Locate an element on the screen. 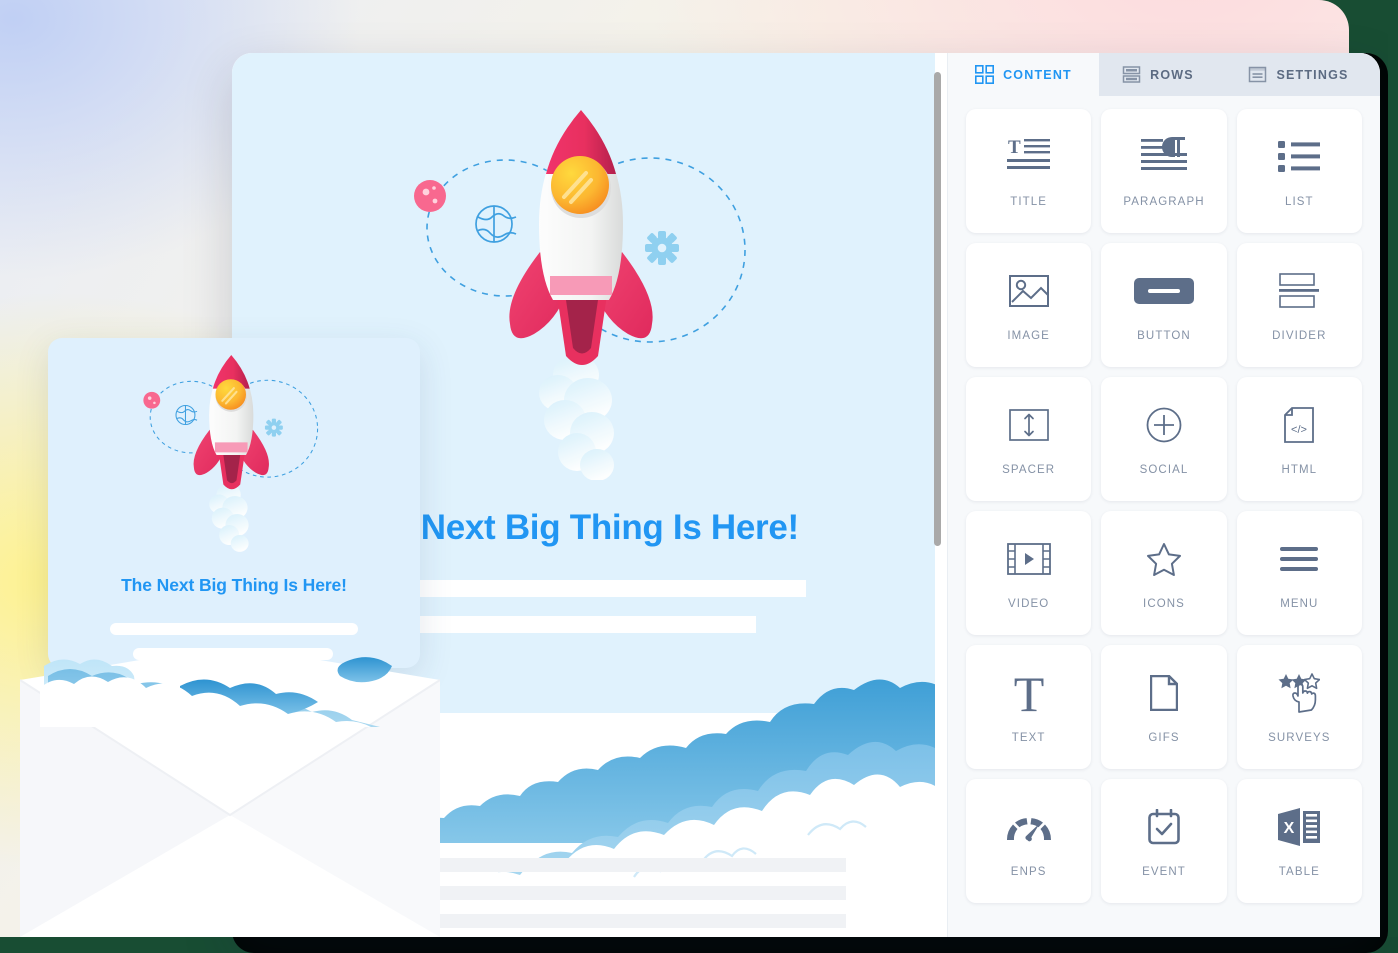 The height and width of the screenshot is (953, 1398). block-gifs: GIFS is located at coordinates (1164, 707).